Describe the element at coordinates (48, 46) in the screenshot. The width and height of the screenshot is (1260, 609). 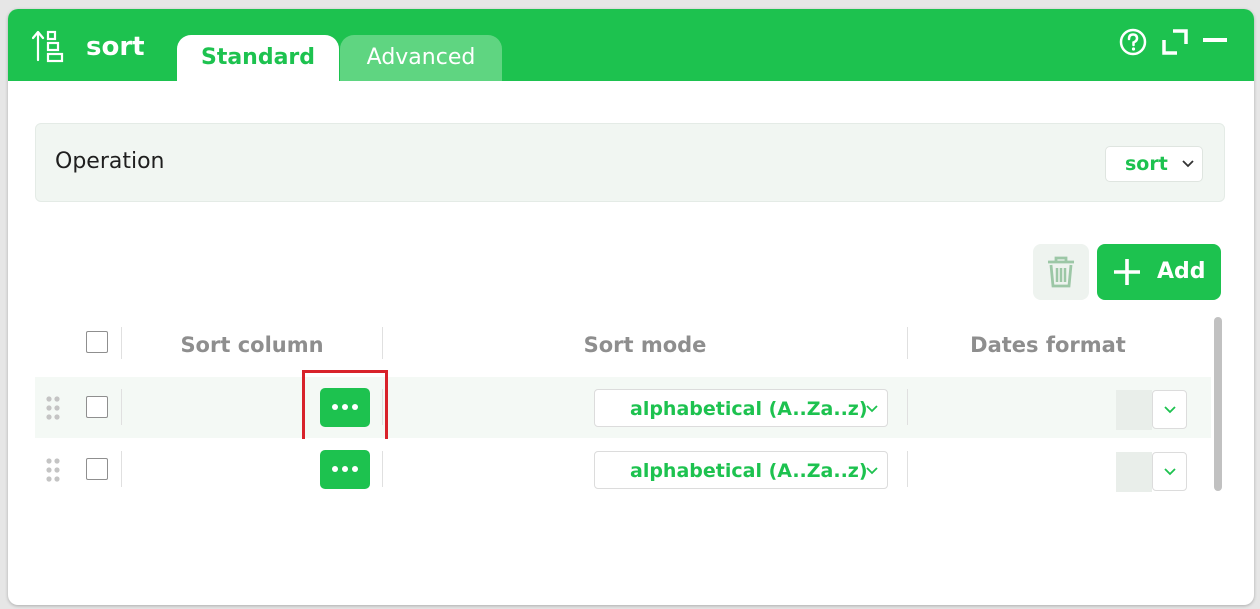
I see `sort-icon` at that location.